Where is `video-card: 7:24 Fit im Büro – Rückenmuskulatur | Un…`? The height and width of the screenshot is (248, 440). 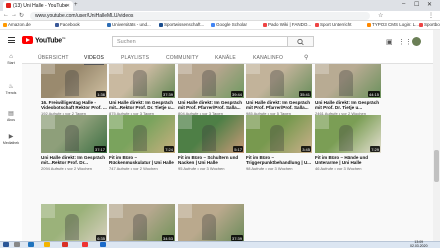
video-card: 7:24 Fit im Büro – Rückenmuskulatur | Un… is located at coordinates (142, 143).